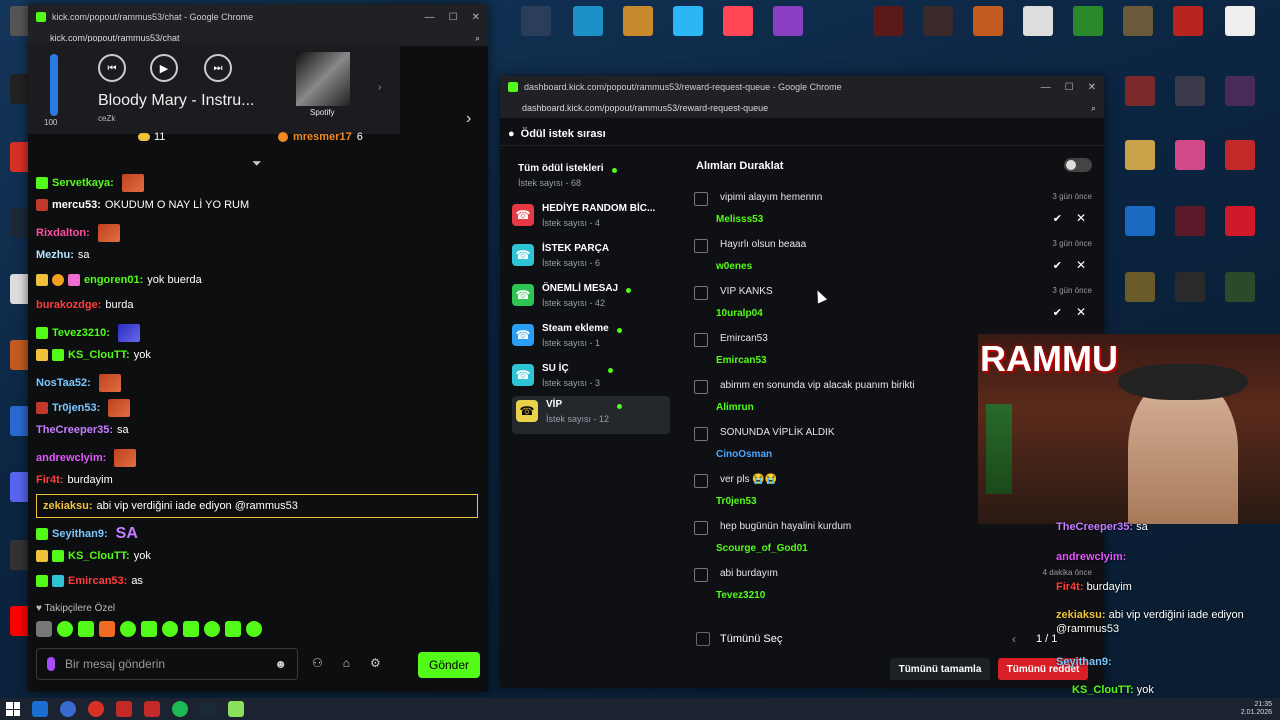 The width and height of the screenshot is (1280, 720). What do you see at coordinates (71, 458) in the screenshot?
I see `chat-username: andrewclyim:` at bounding box center [71, 458].